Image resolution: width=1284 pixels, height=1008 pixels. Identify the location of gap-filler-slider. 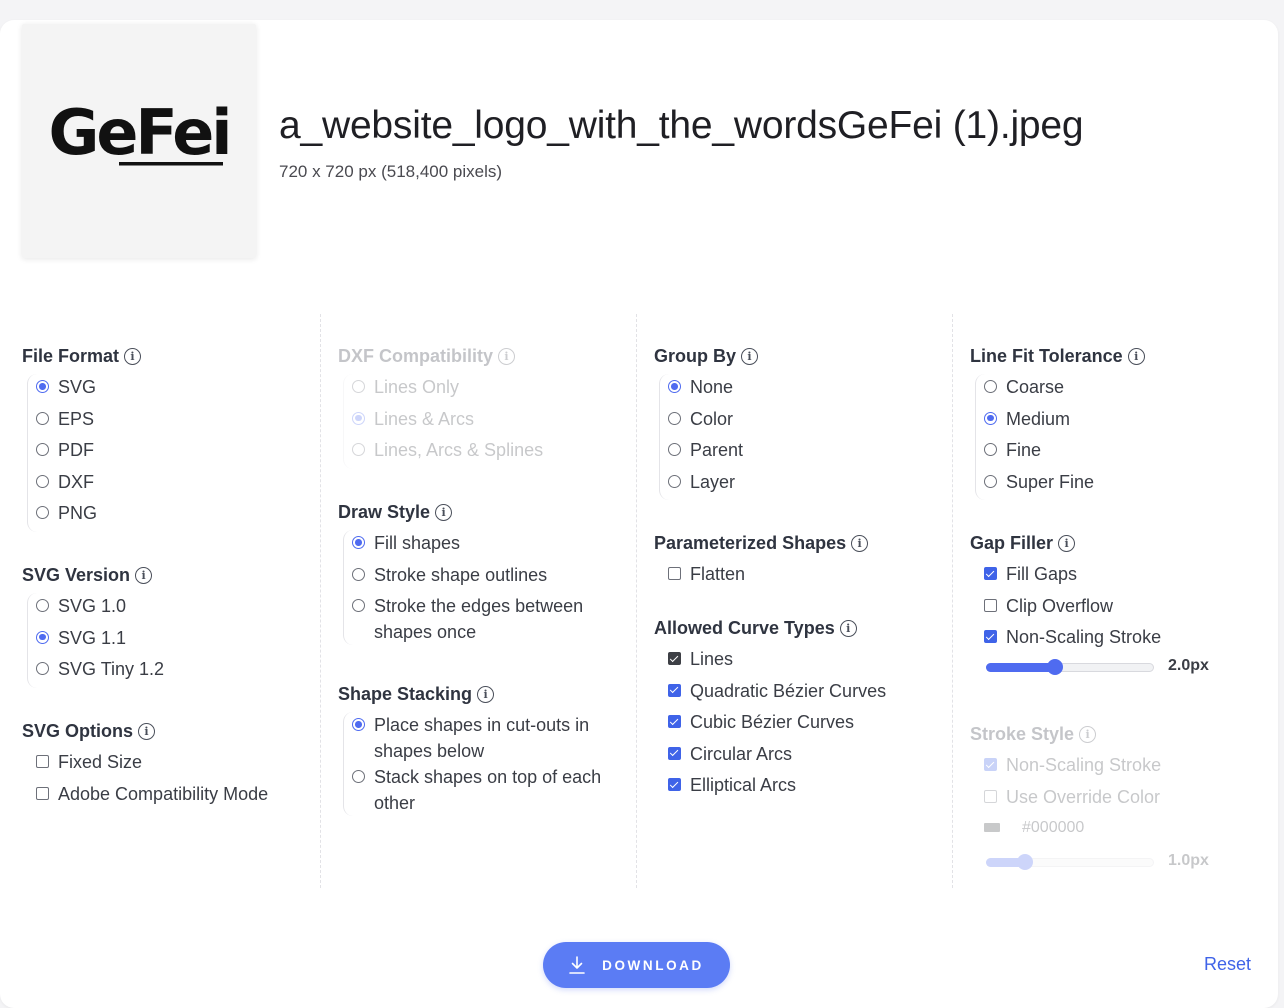
(1071, 667).